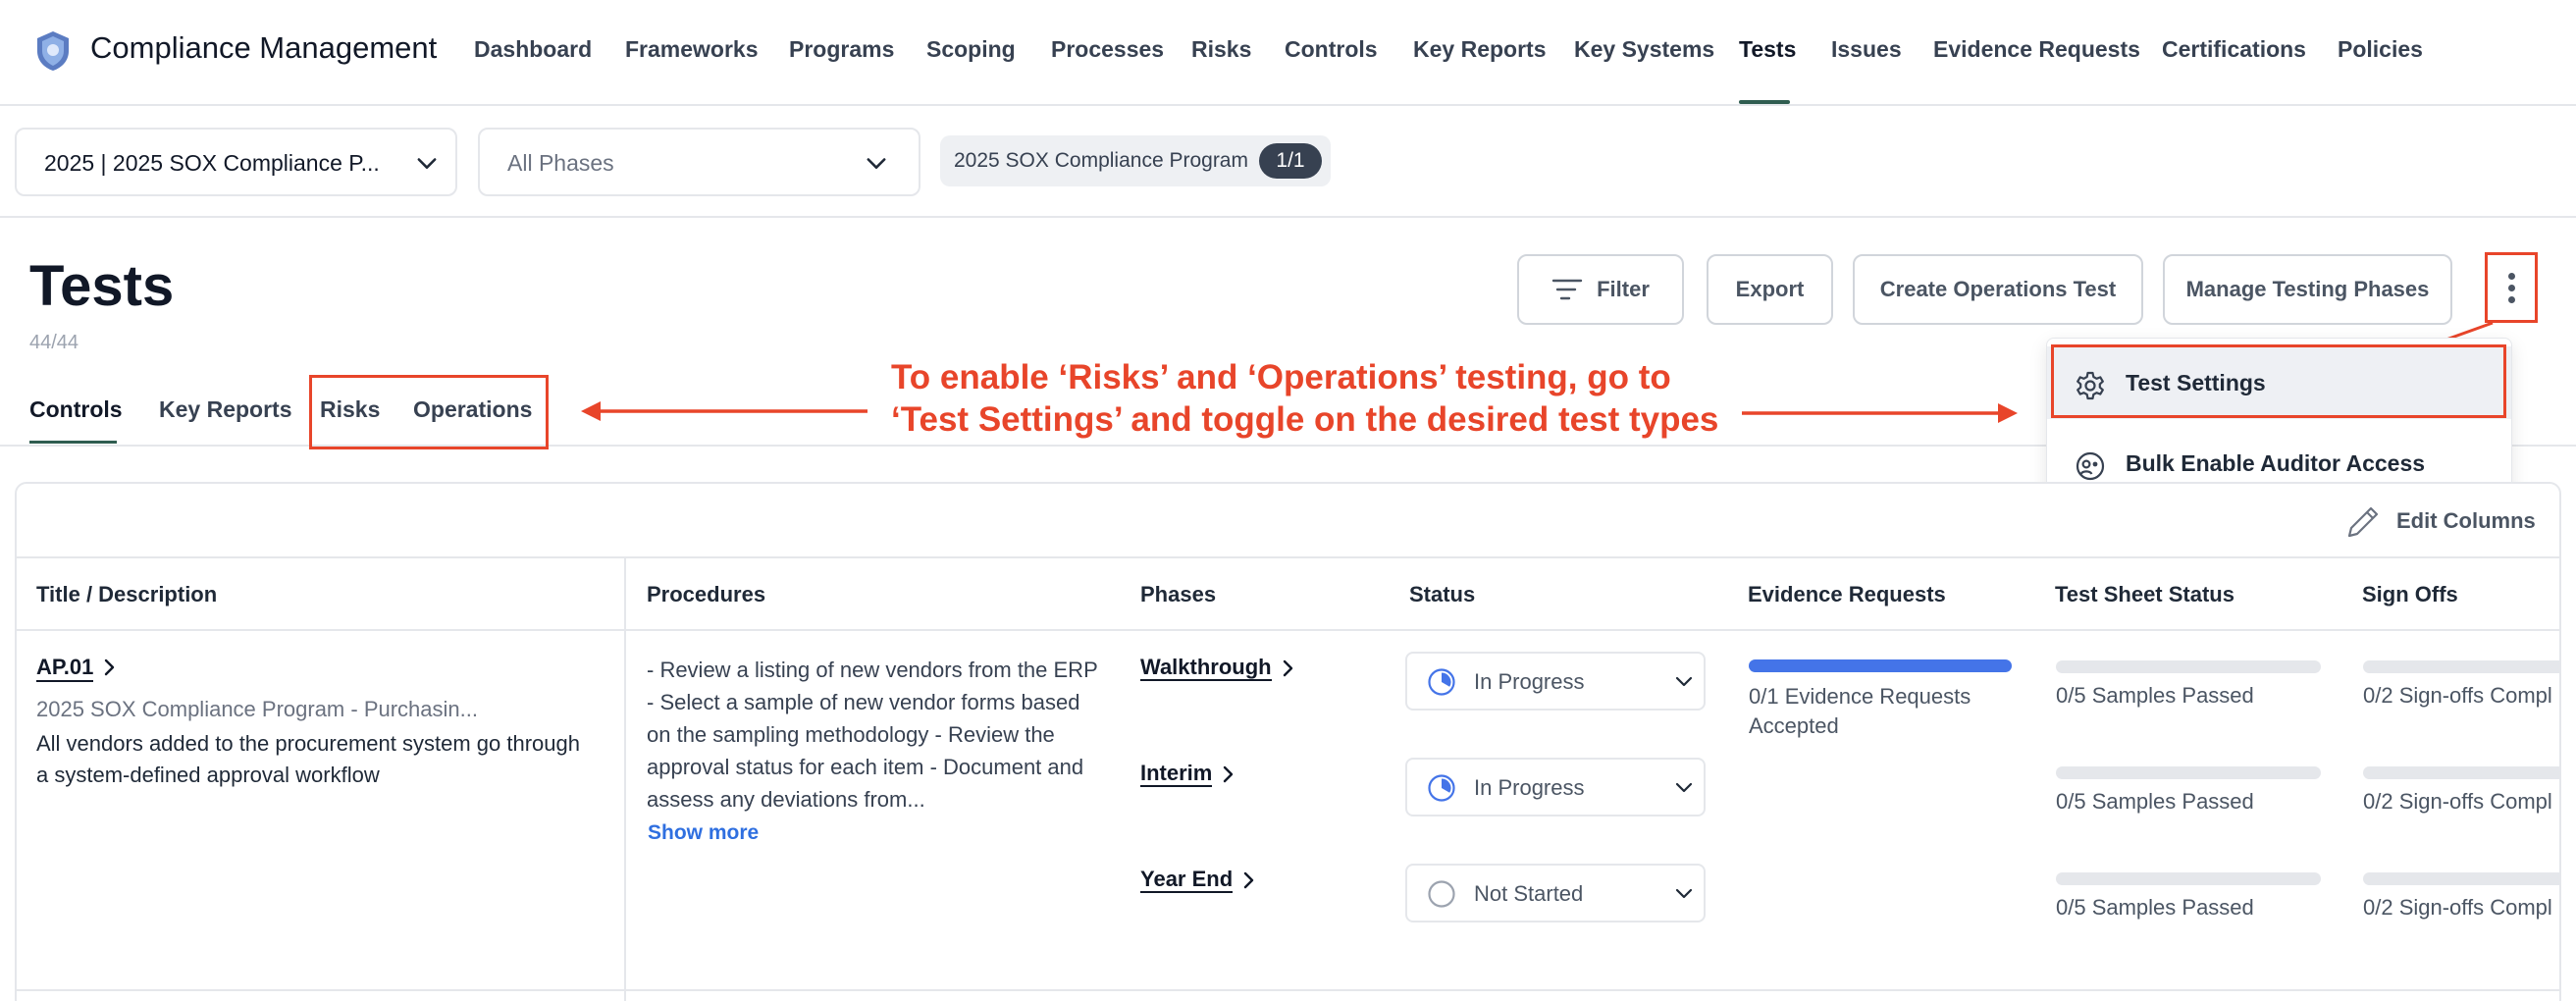 Image resolution: width=2576 pixels, height=1001 pixels. Describe the element at coordinates (1567, 289) in the screenshot. I see `filter-icon` at that location.